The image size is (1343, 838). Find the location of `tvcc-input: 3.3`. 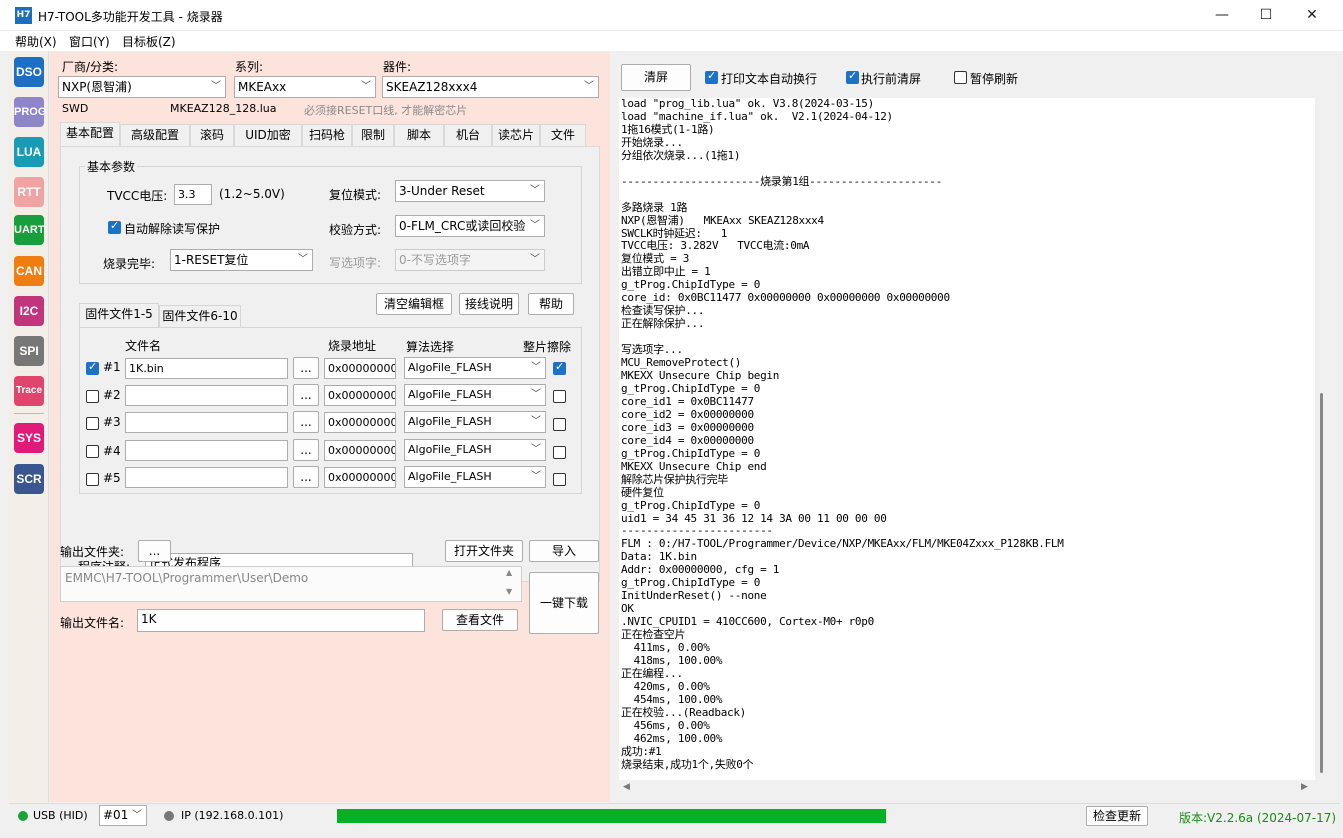

tvcc-input: 3.3 is located at coordinates (193, 194).